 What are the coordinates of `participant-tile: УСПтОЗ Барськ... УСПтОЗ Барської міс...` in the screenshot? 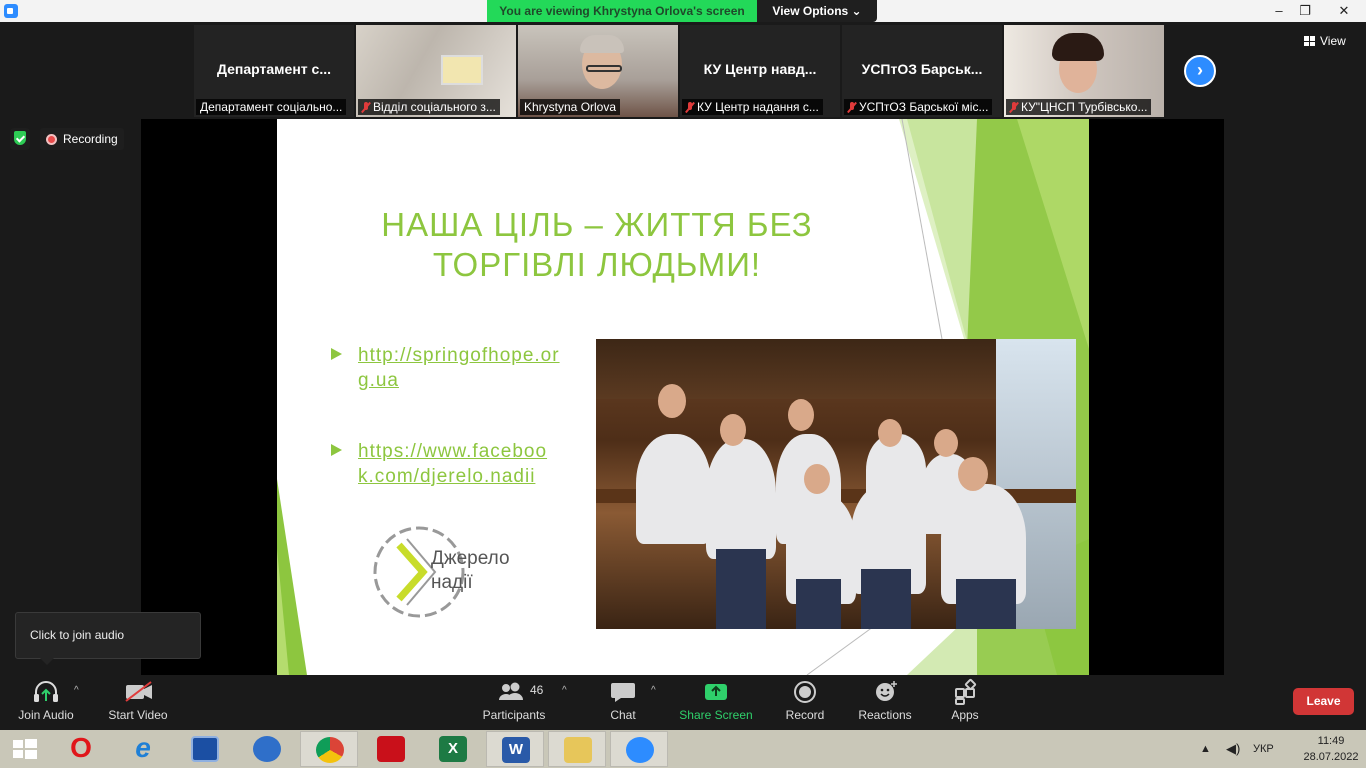 It's located at (922, 71).